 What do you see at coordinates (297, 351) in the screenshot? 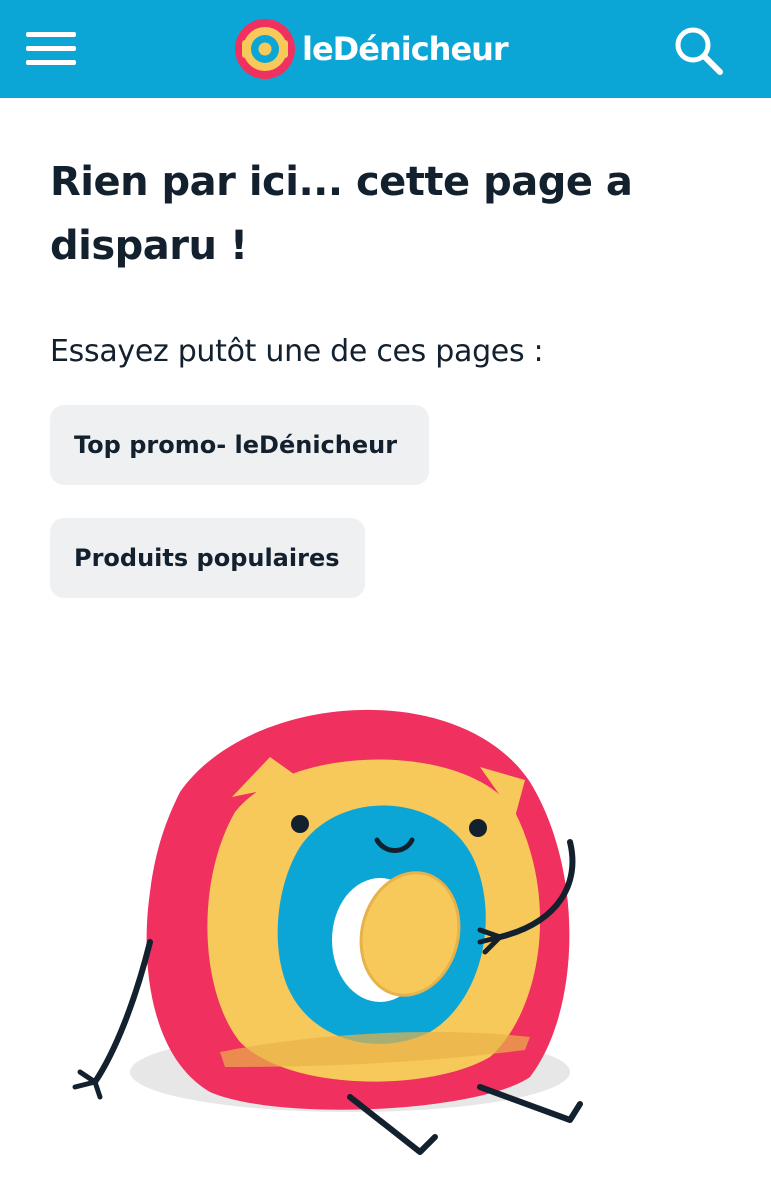
I see `suggestion-text: Essayez putôt une de ces pages :` at bounding box center [297, 351].